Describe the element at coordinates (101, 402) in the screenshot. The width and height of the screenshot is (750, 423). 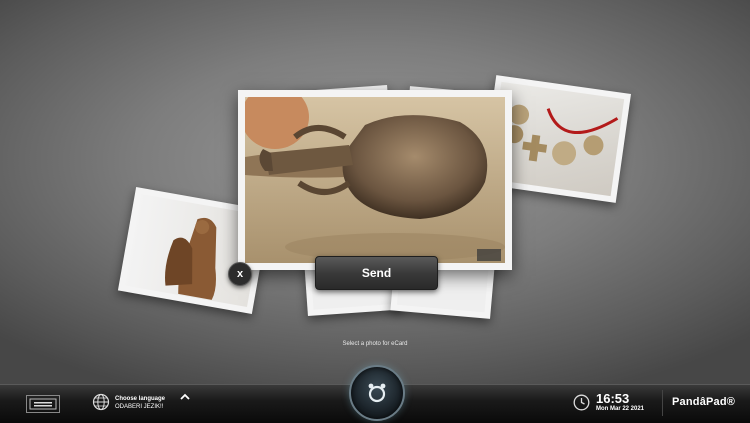
I see `globe-icon` at that location.